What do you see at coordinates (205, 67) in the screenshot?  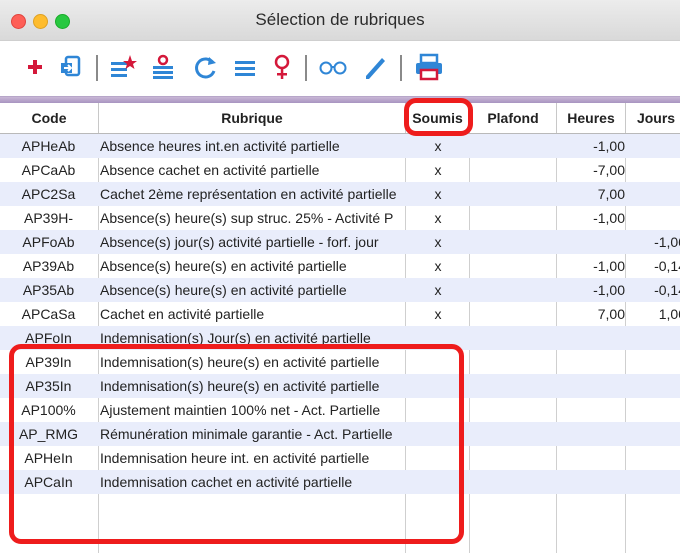 I see `refresh-icon` at bounding box center [205, 67].